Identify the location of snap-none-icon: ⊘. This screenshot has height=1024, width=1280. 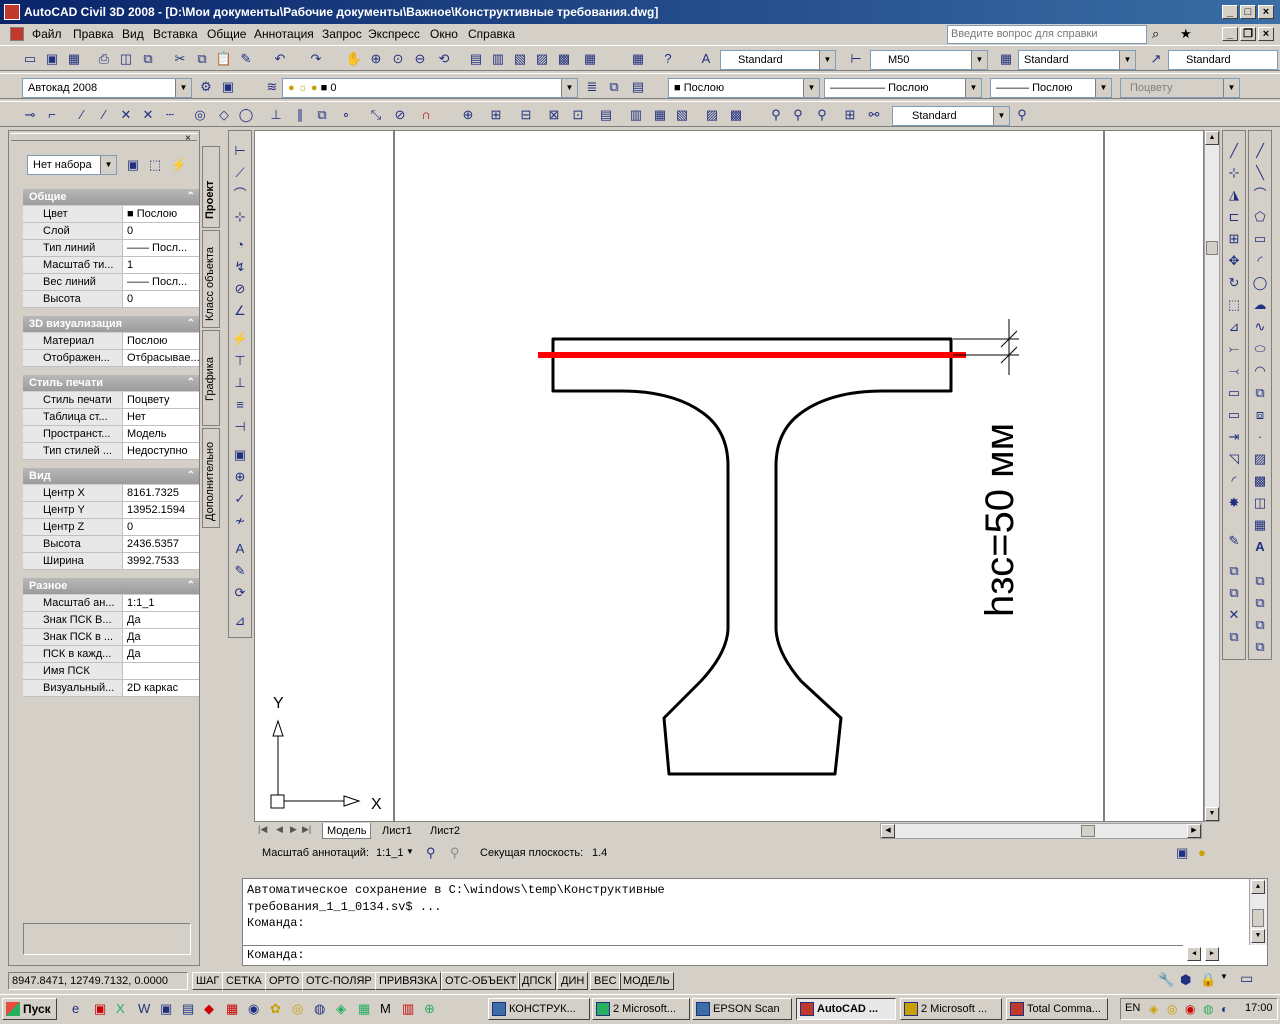
(400, 115).